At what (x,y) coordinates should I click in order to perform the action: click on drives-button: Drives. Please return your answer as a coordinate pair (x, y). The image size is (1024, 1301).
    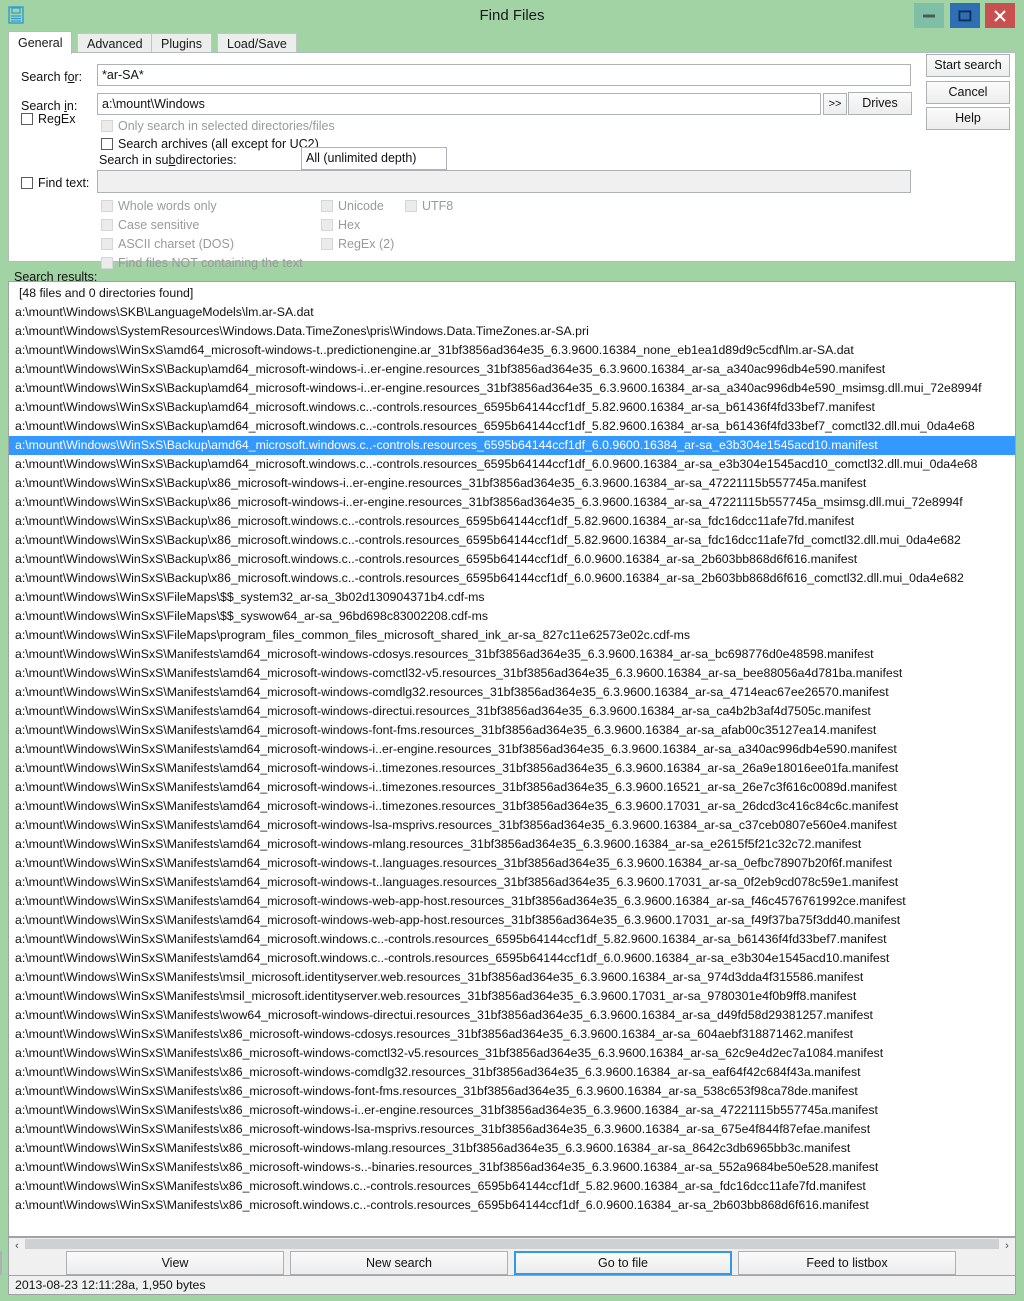
    Looking at the image, I should click on (880, 103).